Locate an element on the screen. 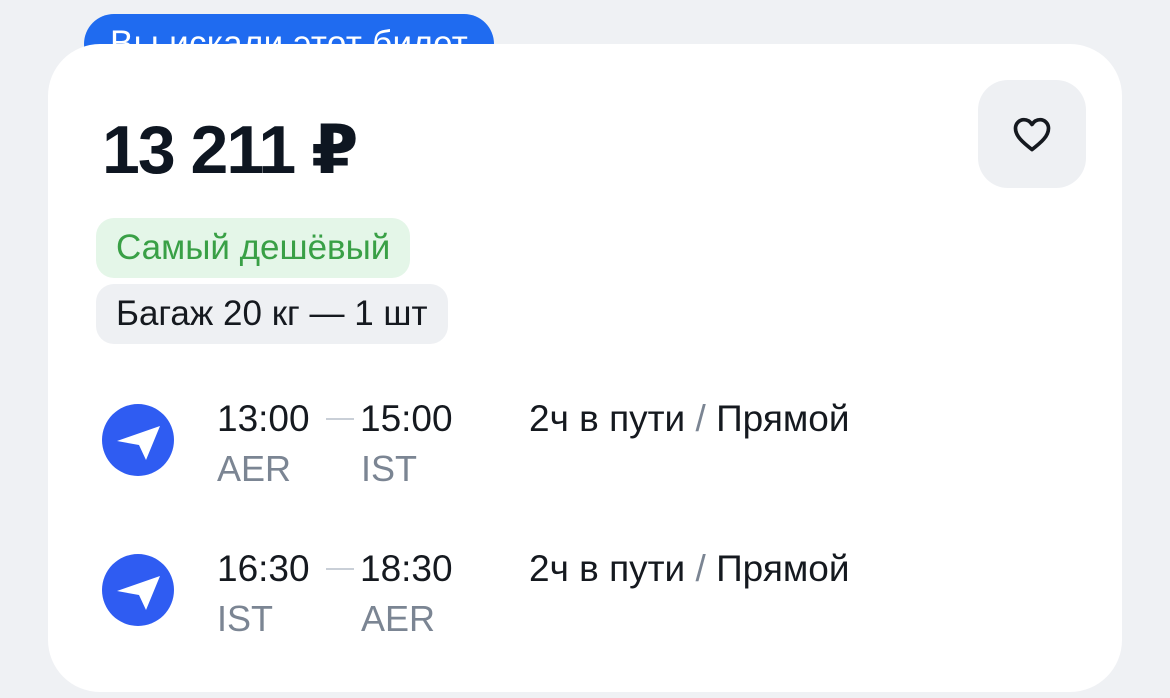 This screenshot has width=1170, height=698. departure-time: 16:30 is located at coordinates (263, 568).